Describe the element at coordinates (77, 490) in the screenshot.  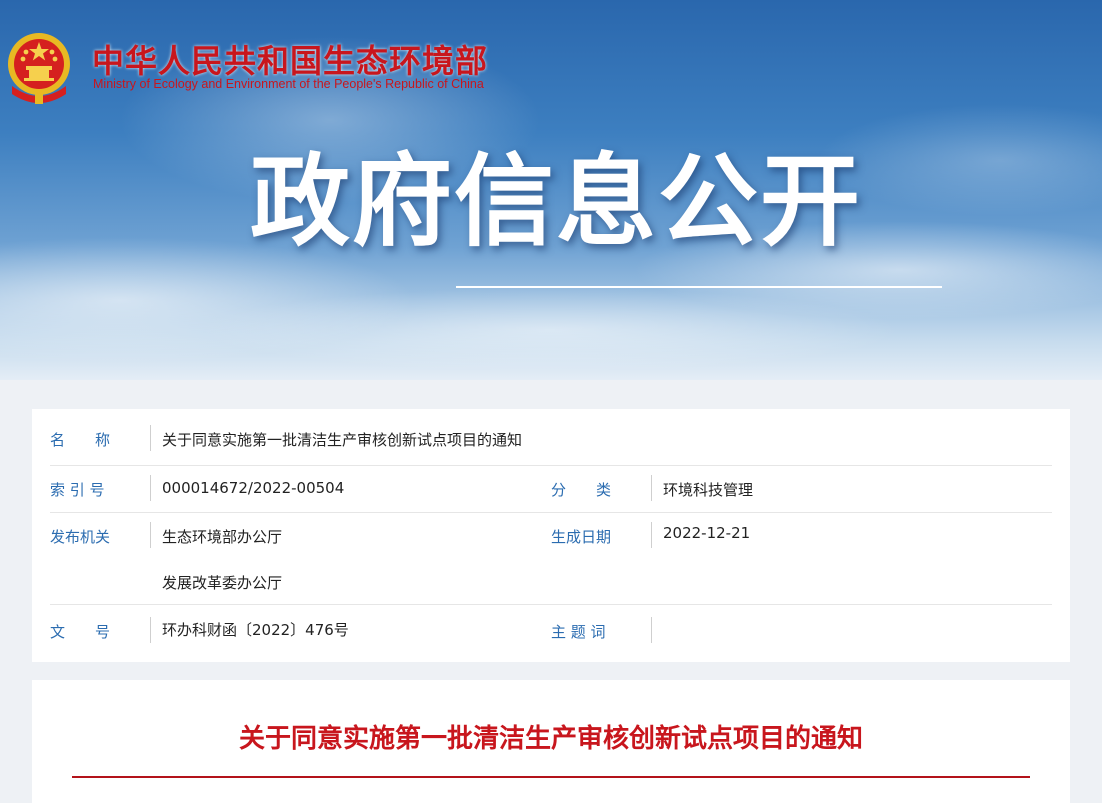
I see `index-label: 索 引 号` at that location.